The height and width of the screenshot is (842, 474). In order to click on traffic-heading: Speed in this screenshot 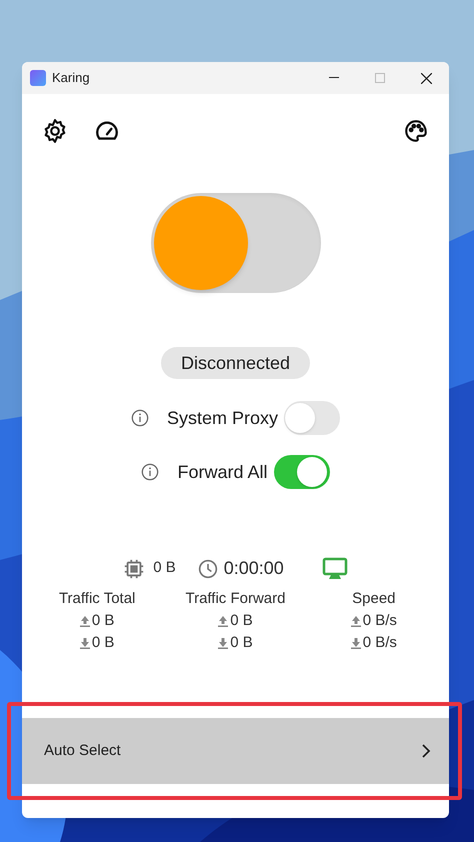, I will do `click(374, 599)`.